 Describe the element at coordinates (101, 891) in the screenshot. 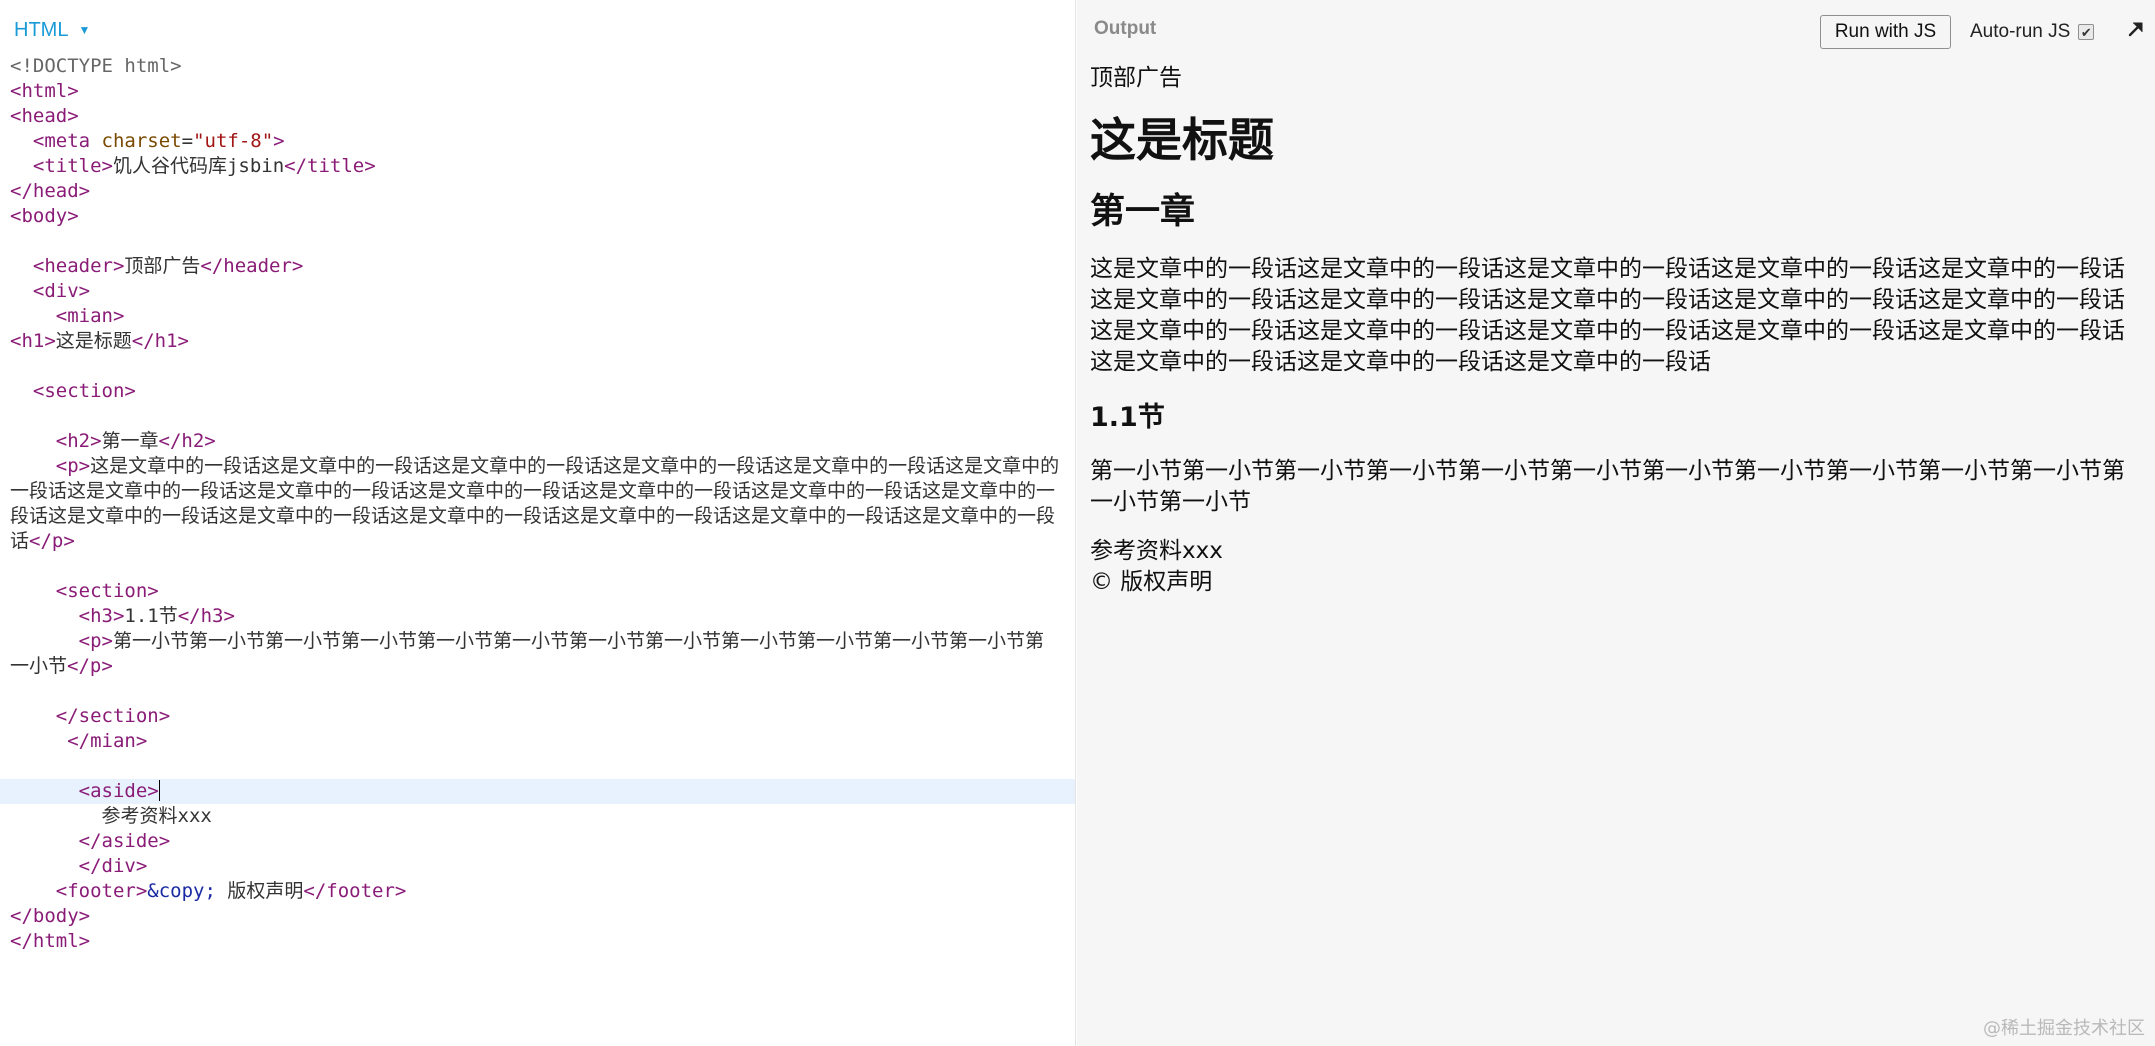

I see `code-token: <footer>` at that location.